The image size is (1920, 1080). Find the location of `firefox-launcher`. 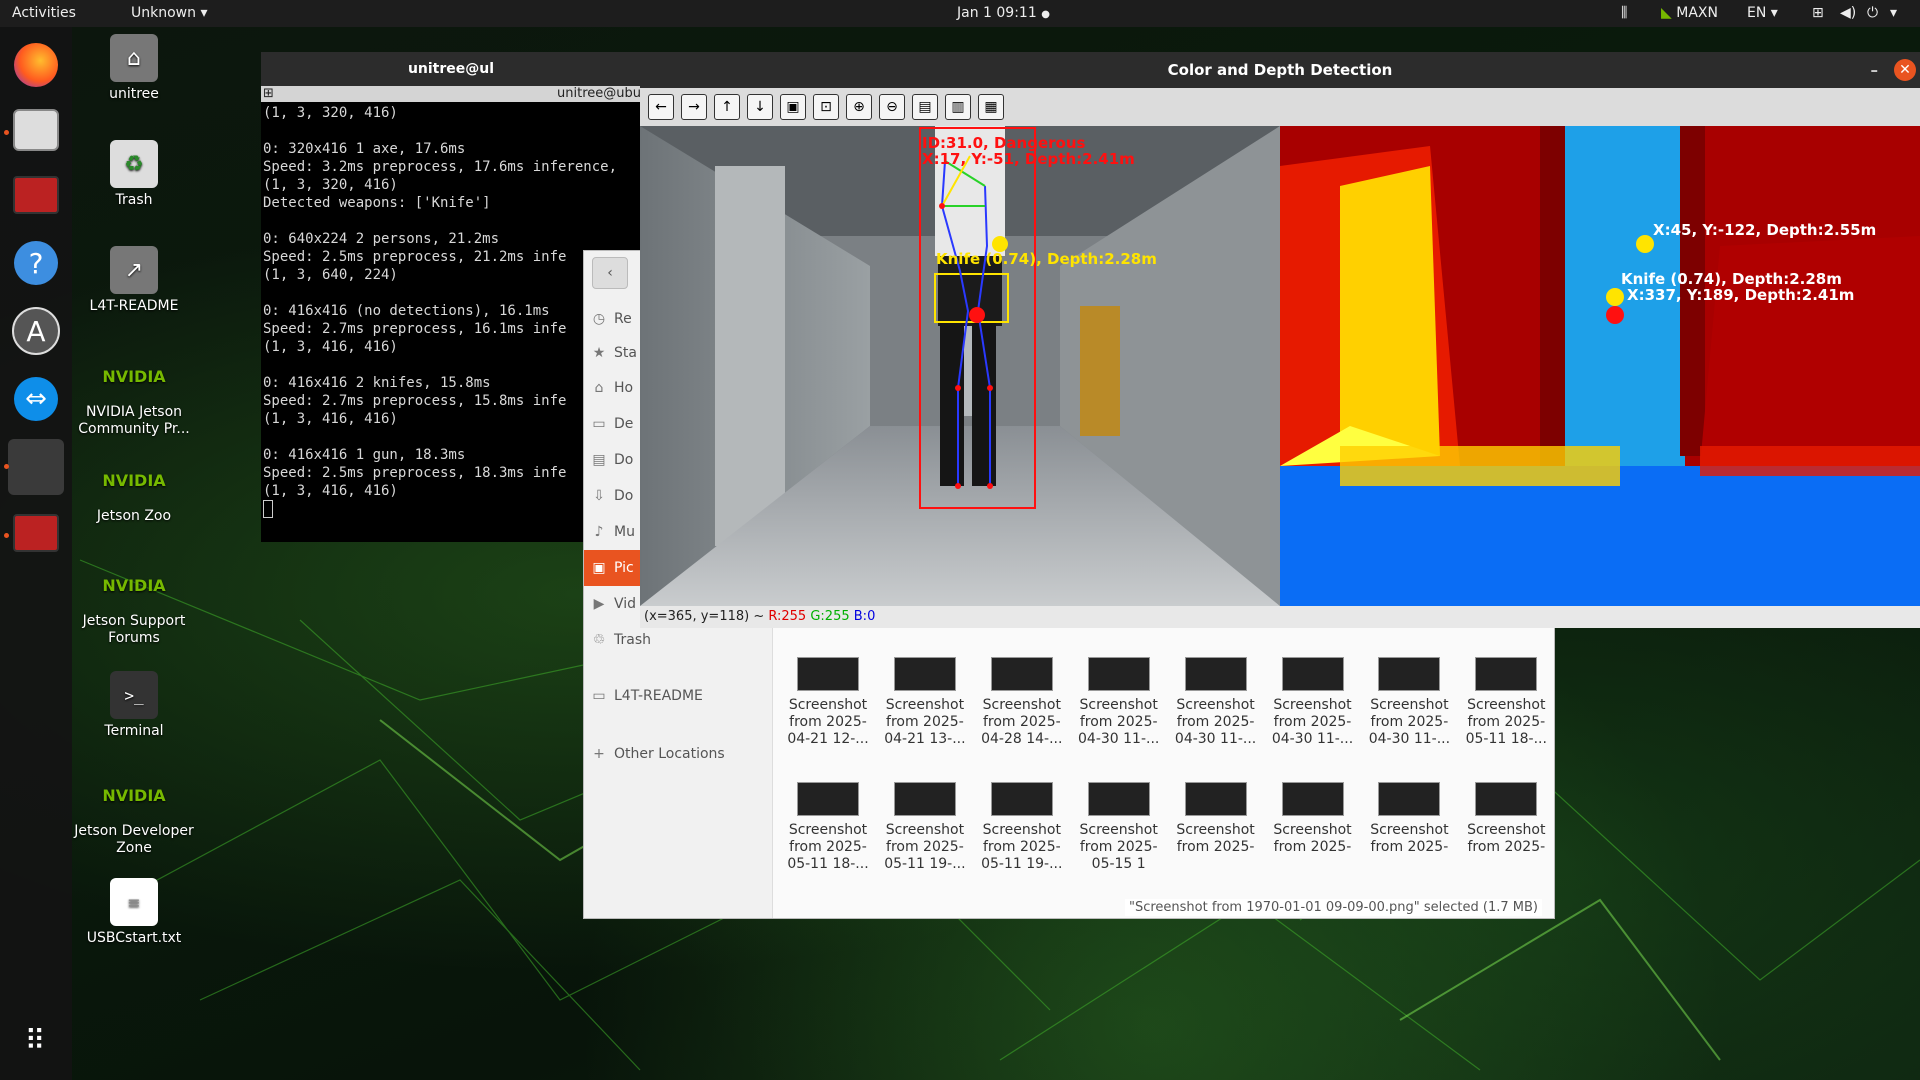

firefox-launcher is located at coordinates (36, 65).